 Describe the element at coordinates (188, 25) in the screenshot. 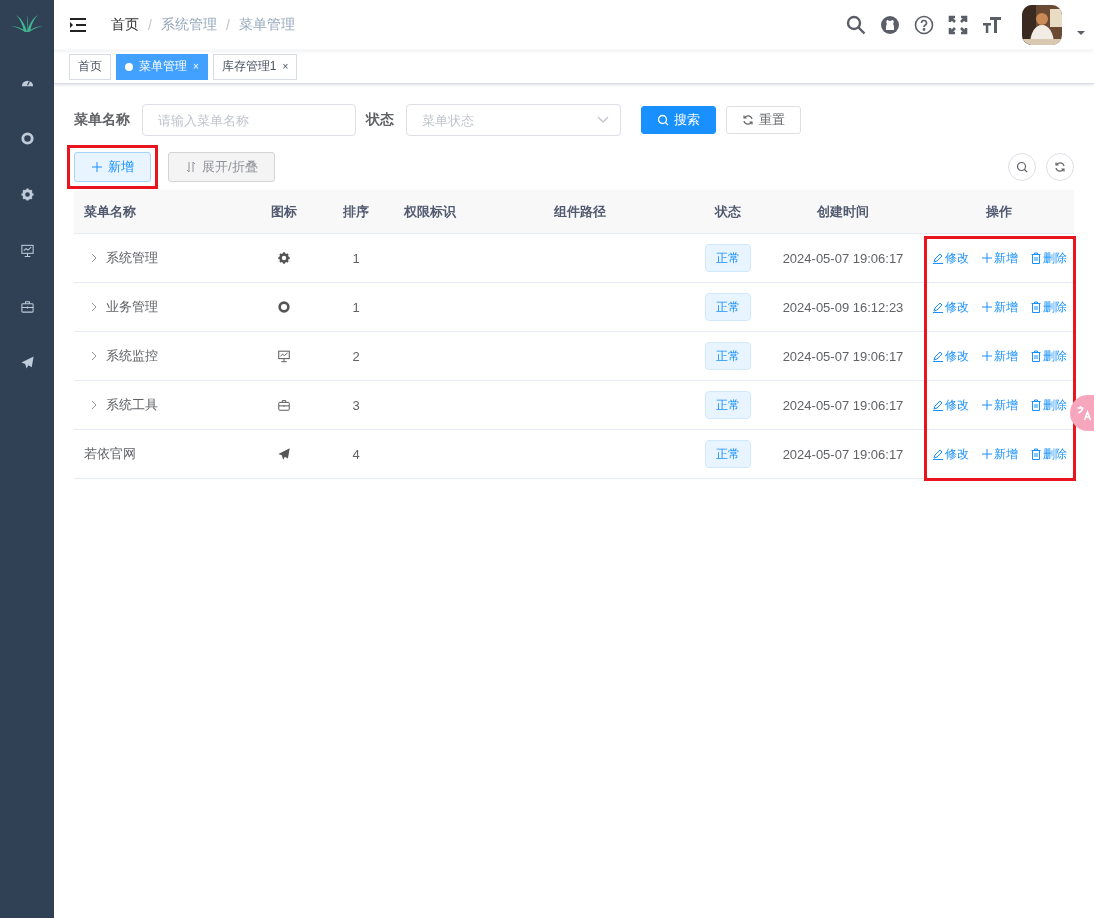

I see `breadcrumb-item: 系统管理` at that location.